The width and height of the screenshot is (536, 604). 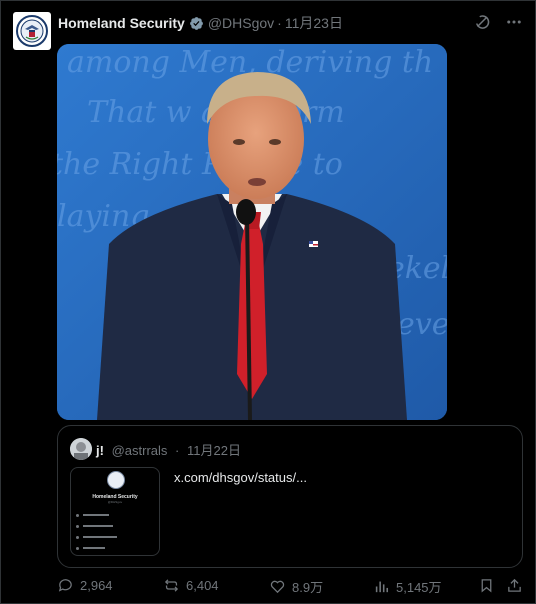 I want to click on thumb-subtitle: @DHSgov, so click(x=115, y=502).